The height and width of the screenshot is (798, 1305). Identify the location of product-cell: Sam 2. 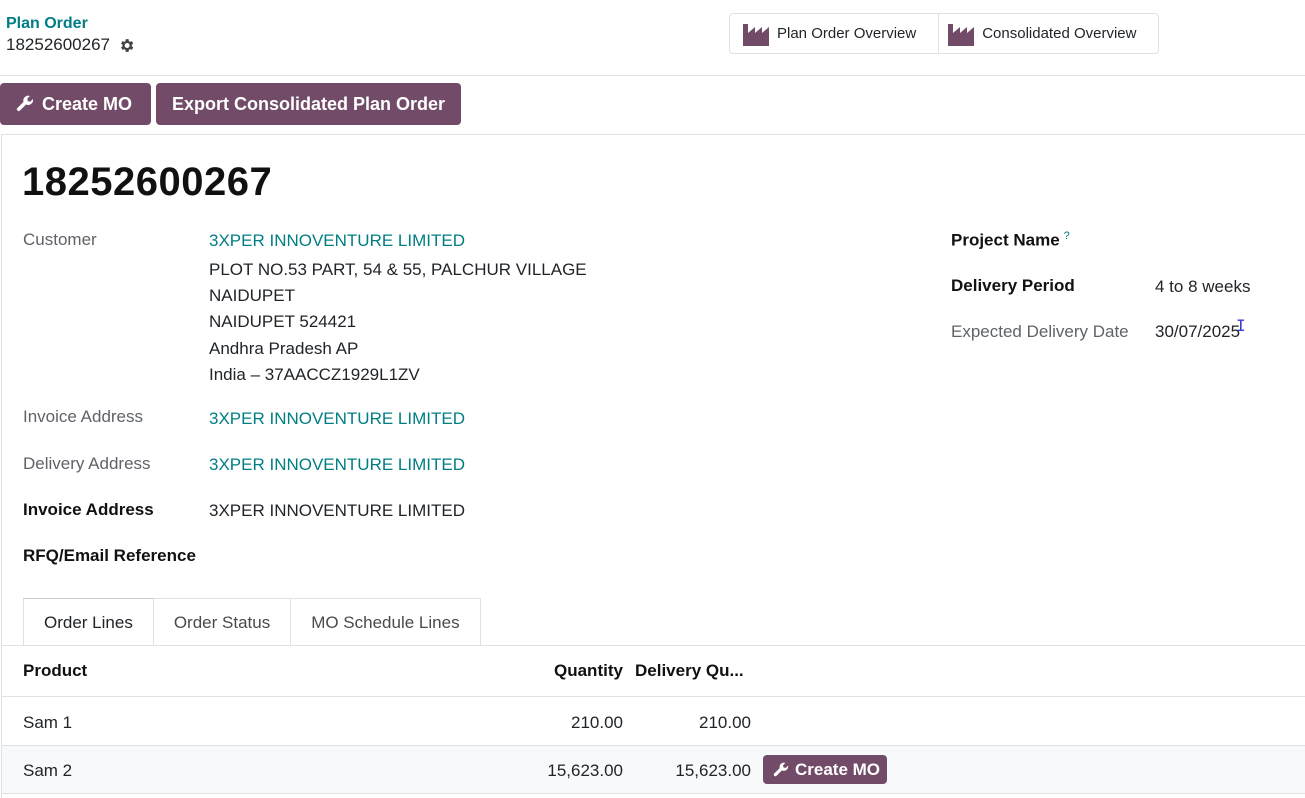
(47, 771).